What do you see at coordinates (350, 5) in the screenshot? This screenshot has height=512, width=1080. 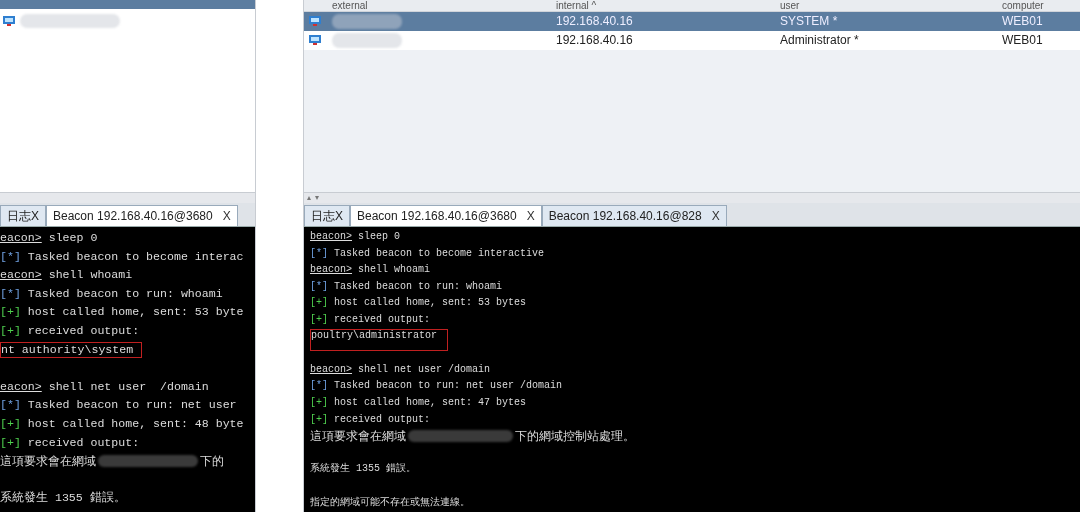 I see `column-header: external` at bounding box center [350, 5].